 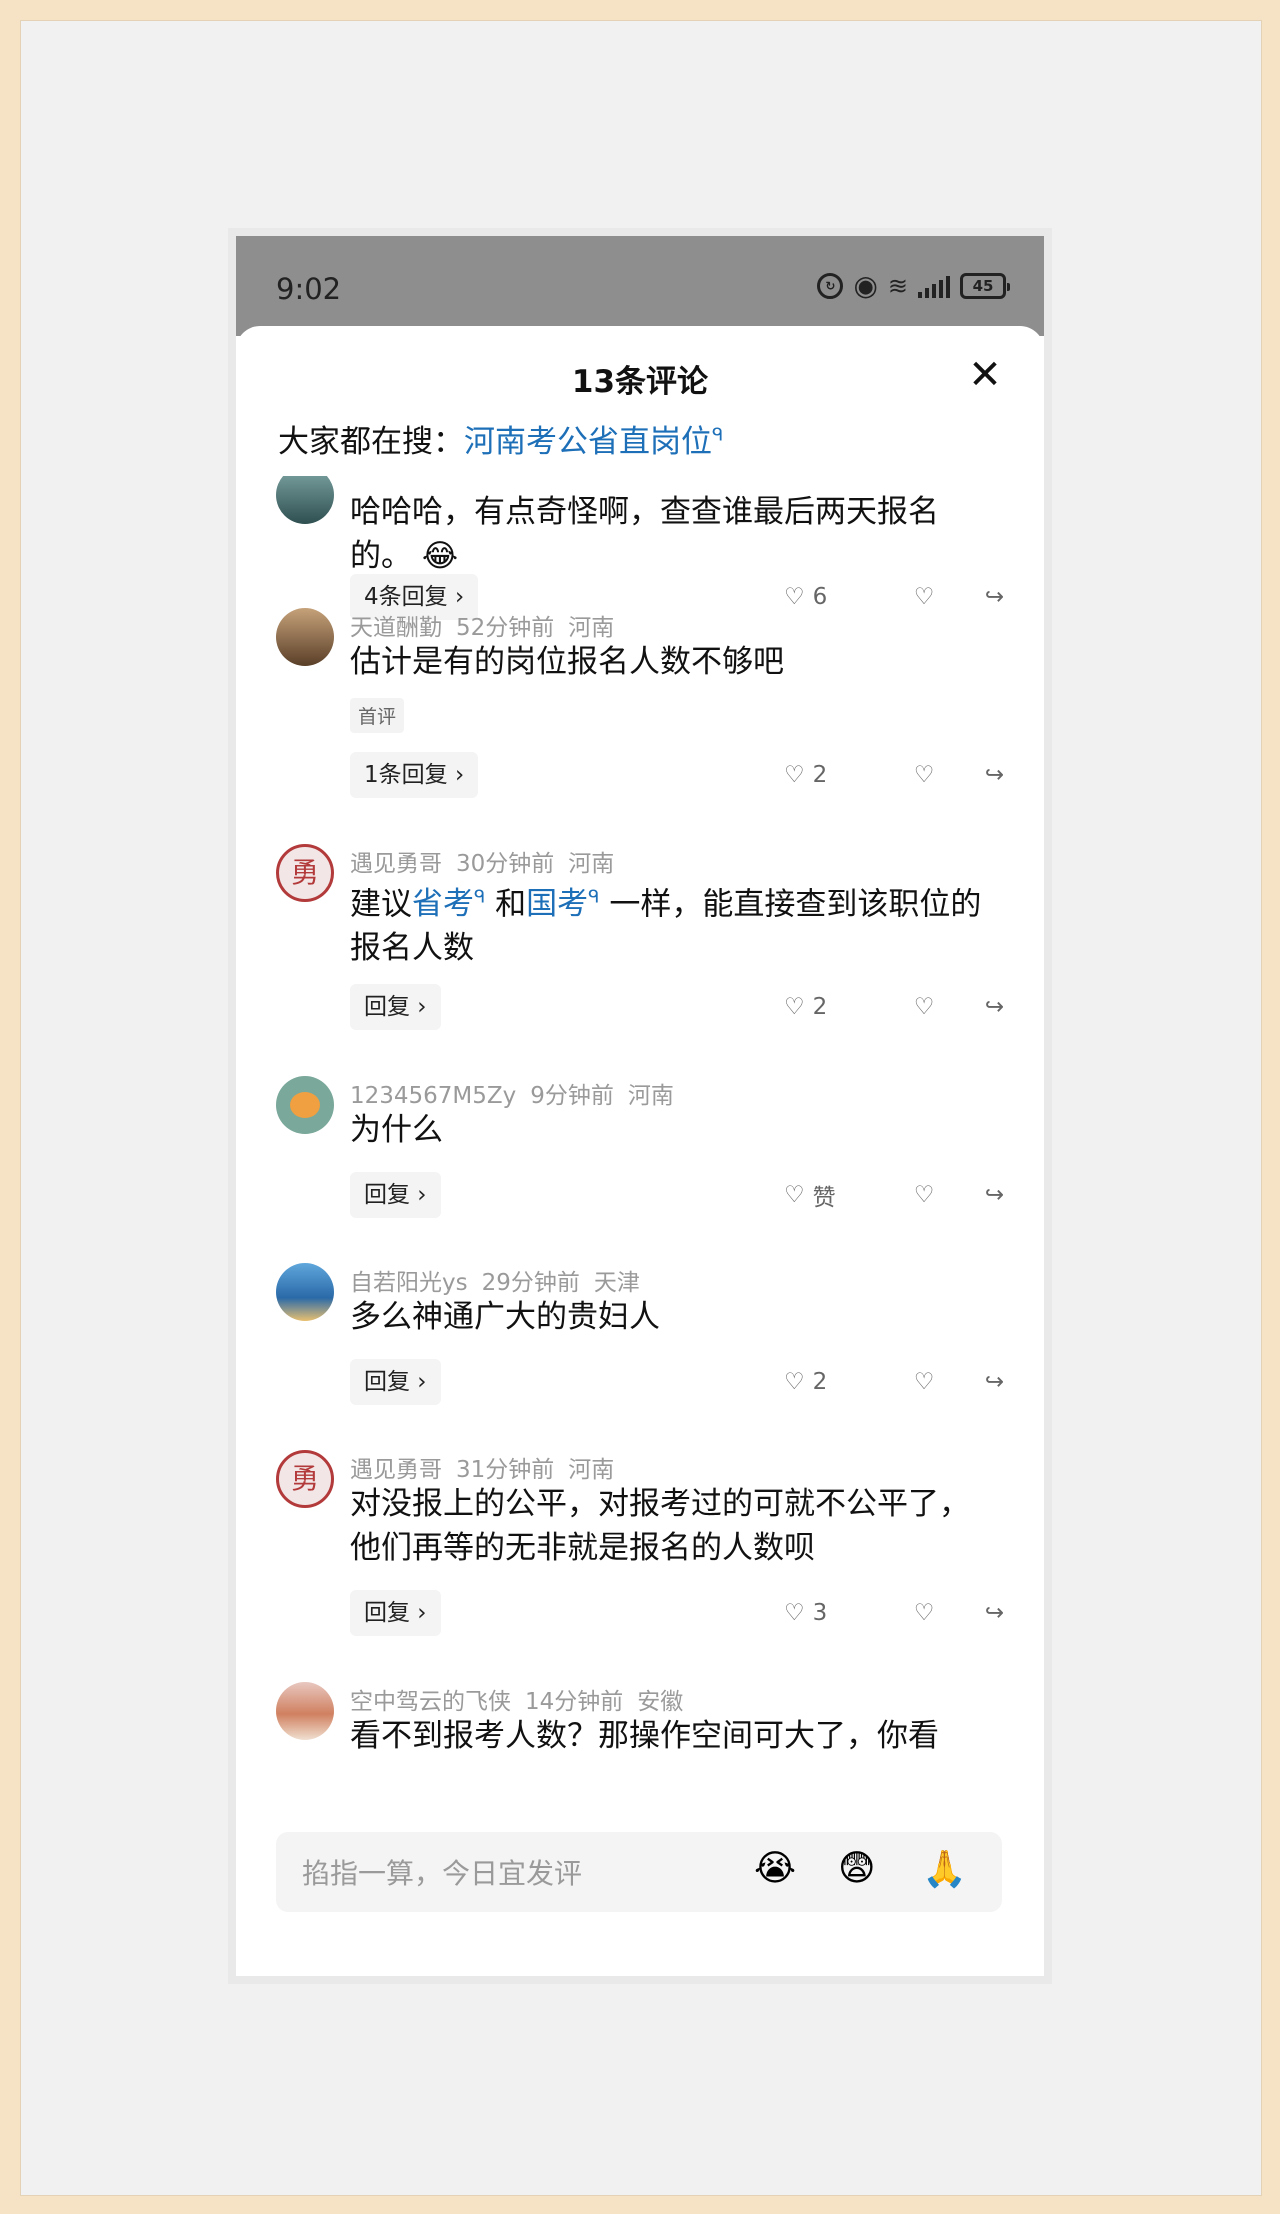 What do you see at coordinates (834, 597) in the screenshot?
I see `like-button: ♡ 6` at bounding box center [834, 597].